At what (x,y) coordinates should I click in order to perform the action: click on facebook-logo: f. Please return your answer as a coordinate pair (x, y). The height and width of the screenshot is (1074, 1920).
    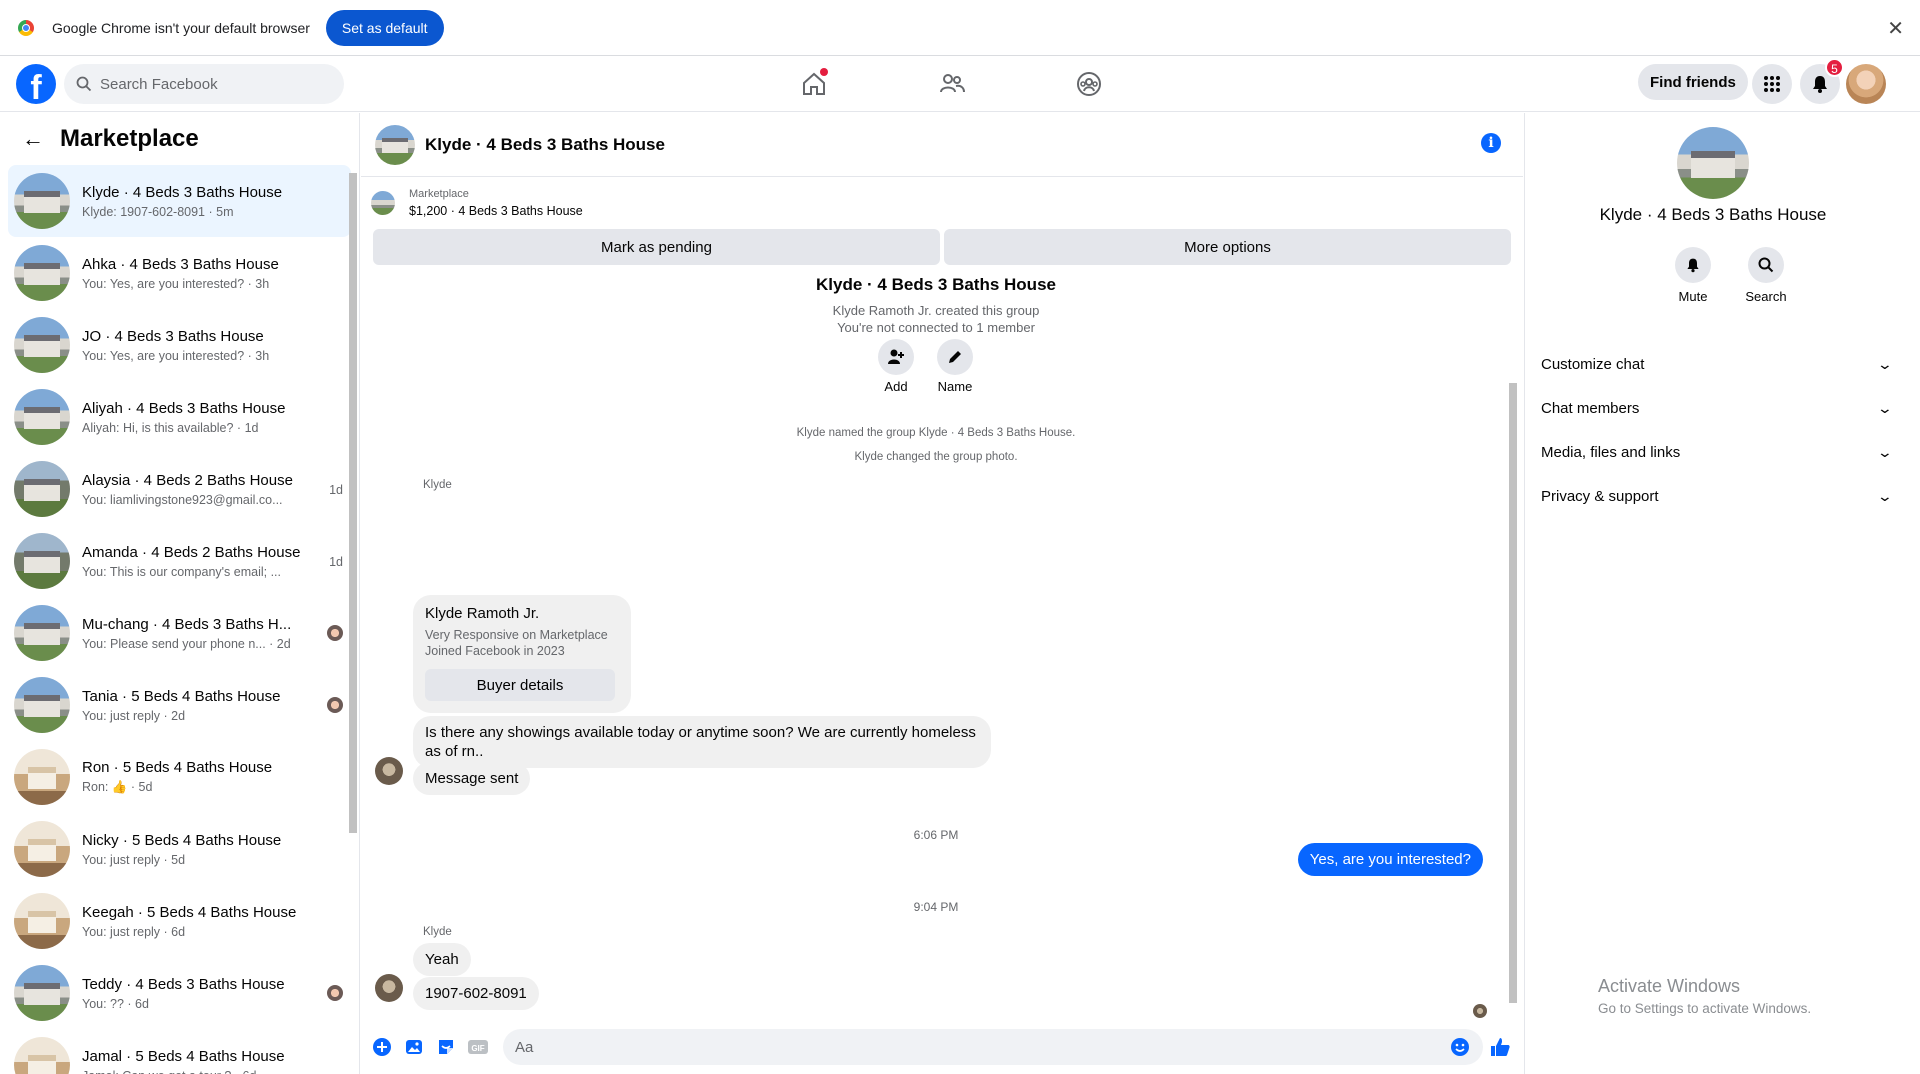
    Looking at the image, I should click on (36, 84).